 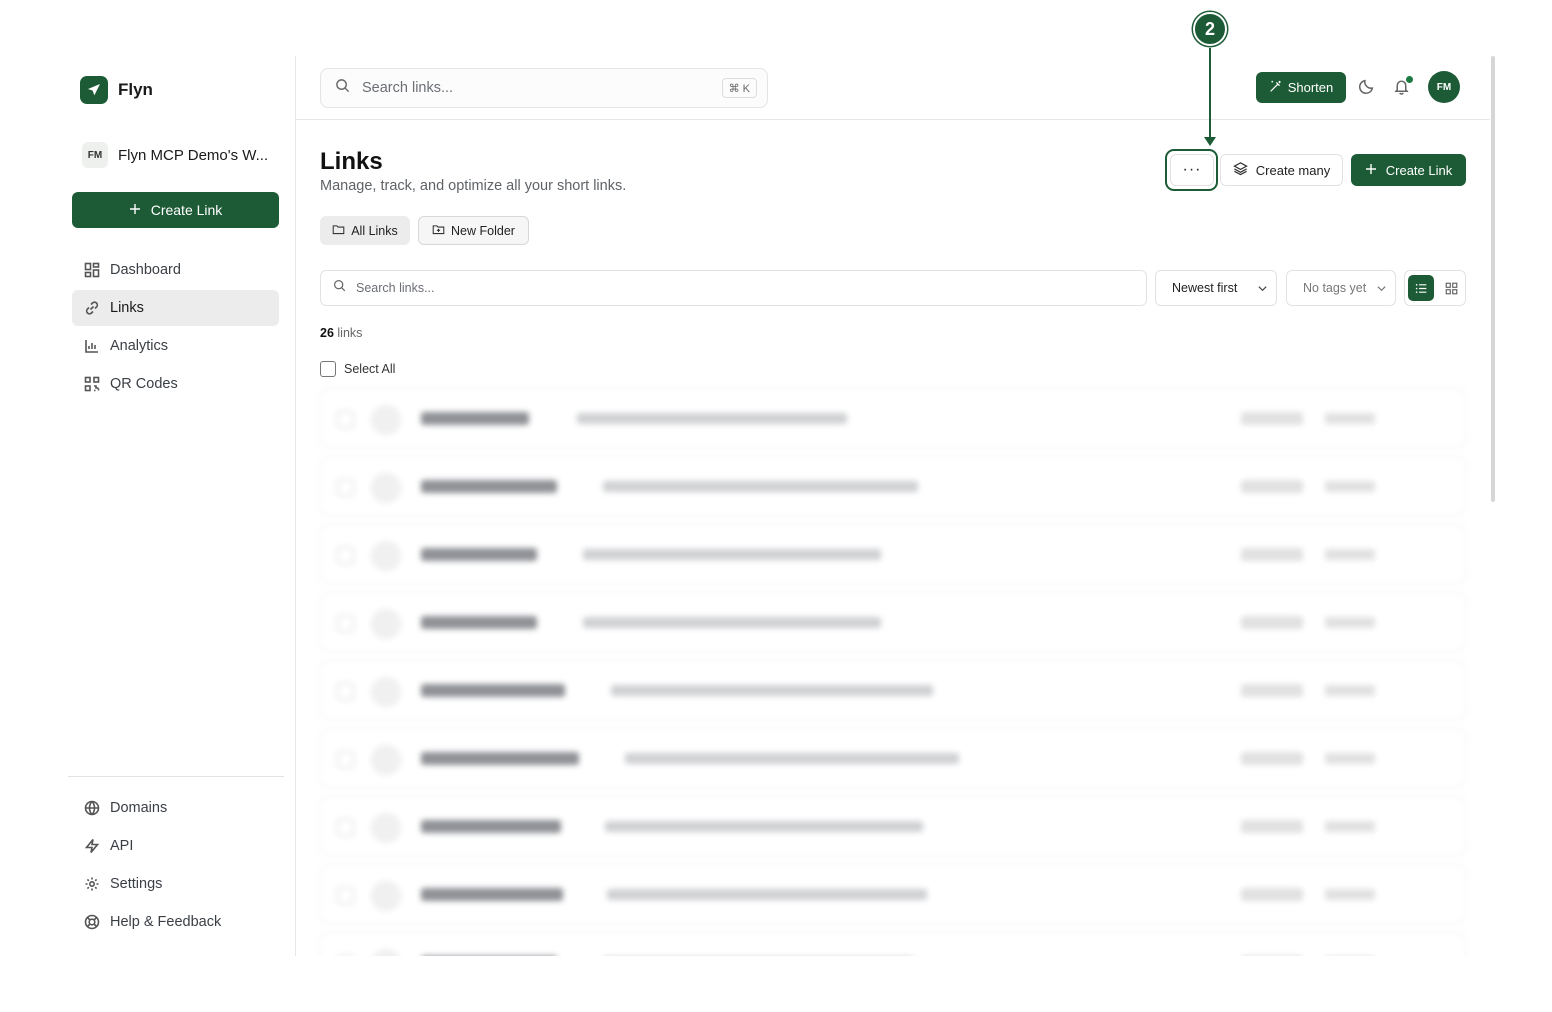 I want to click on page-title: Links, so click(x=351, y=161).